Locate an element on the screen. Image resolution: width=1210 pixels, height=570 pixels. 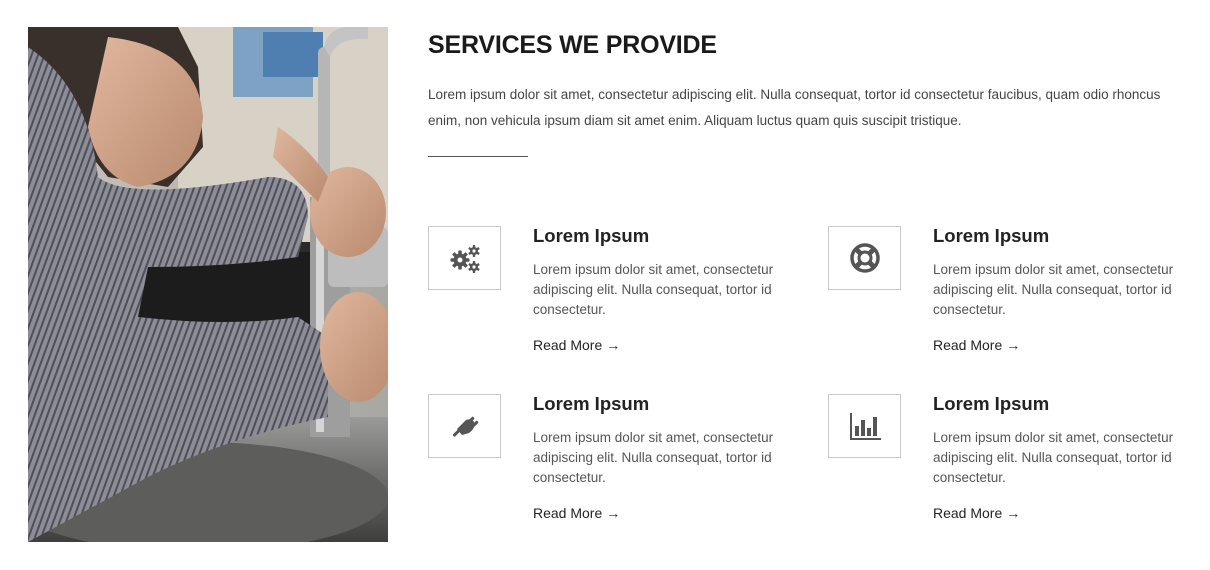
bar-chart-icon is located at coordinates (865, 426).